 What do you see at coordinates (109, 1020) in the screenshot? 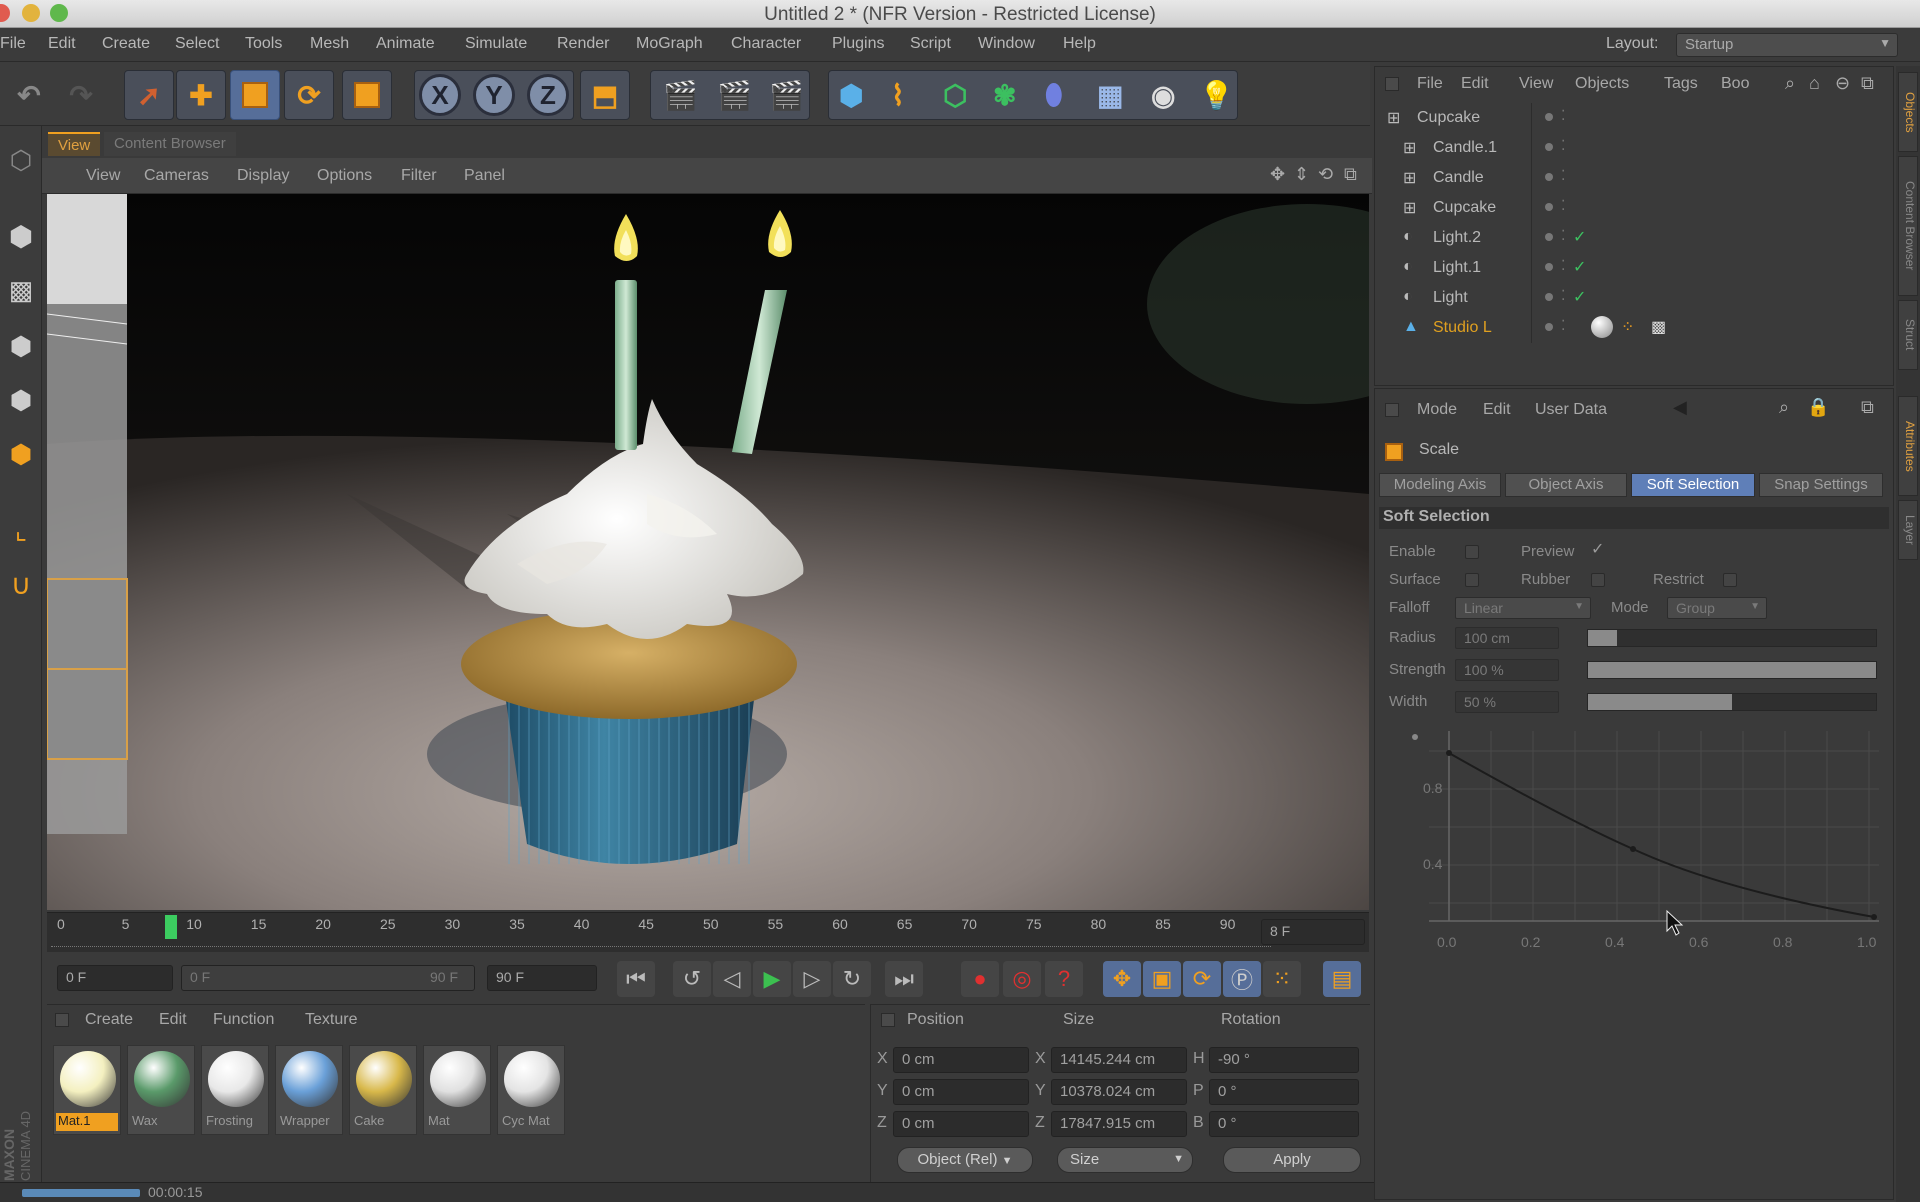
I see `mat-menu-create: Create` at bounding box center [109, 1020].